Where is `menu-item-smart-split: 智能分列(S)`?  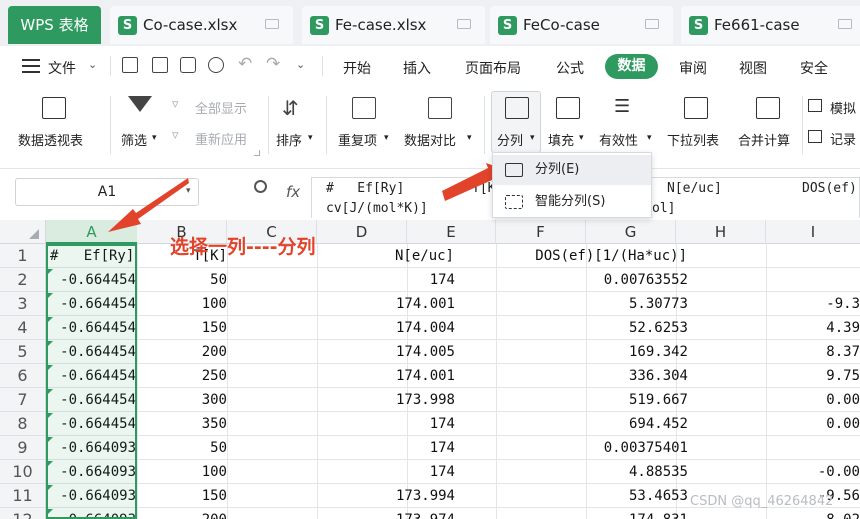 menu-item-smart-split: 智能分列(S) is located at coordinates (572, 202).